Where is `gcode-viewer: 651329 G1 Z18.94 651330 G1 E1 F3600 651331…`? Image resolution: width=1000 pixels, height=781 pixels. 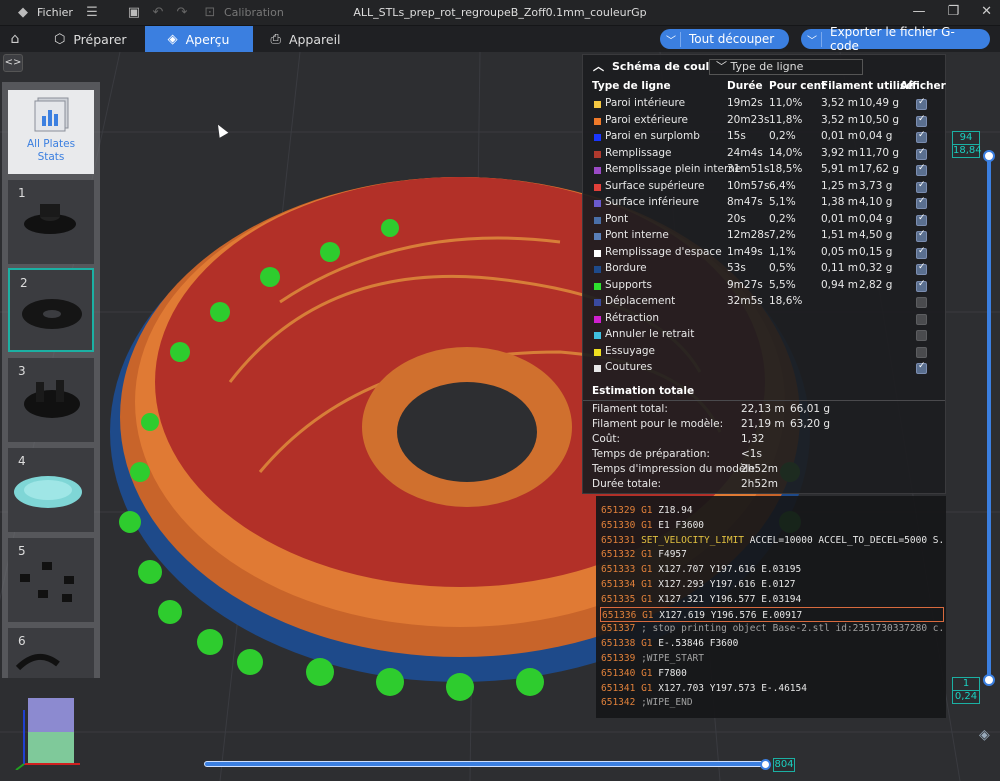
gcode-viewer: 651329 G1 Z18.94 651330 G1 E1 F3600 651331… is located at coordinates (771, 607).